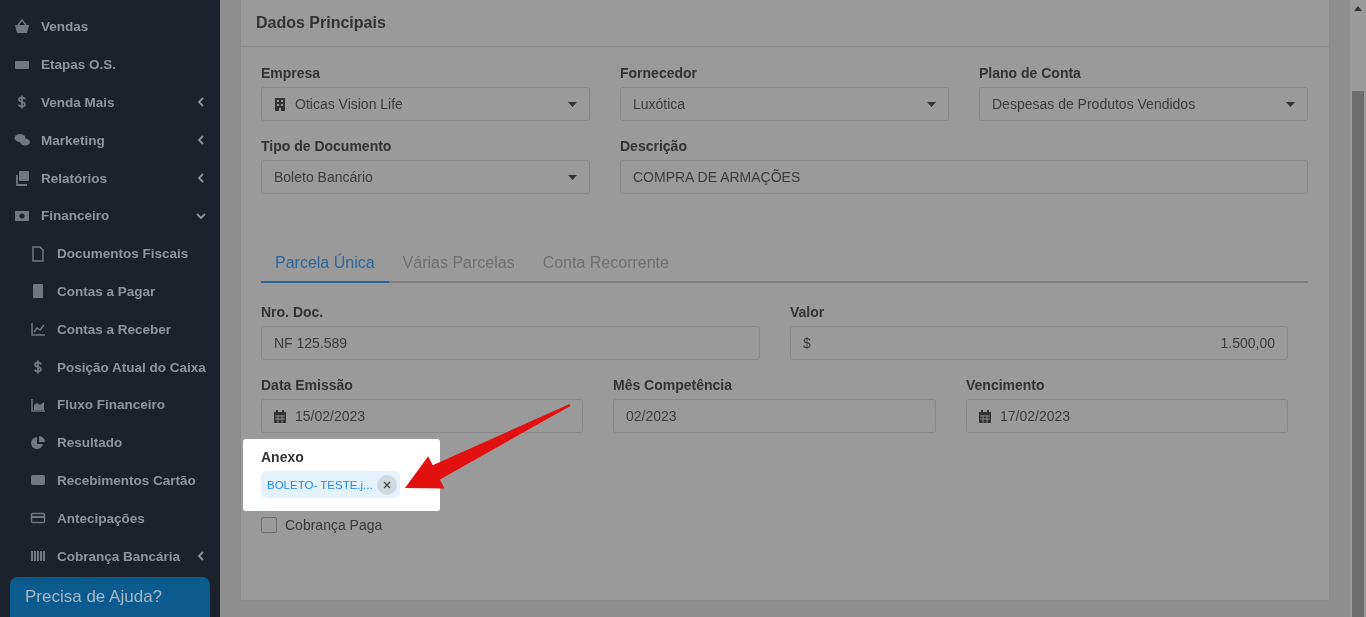 Image resolution: width=1366 pixels, height=617 pixels. What do you see at coordinates (280, 104) in the screenshot?
I see `building-icon` at bounding box center [280, 104].